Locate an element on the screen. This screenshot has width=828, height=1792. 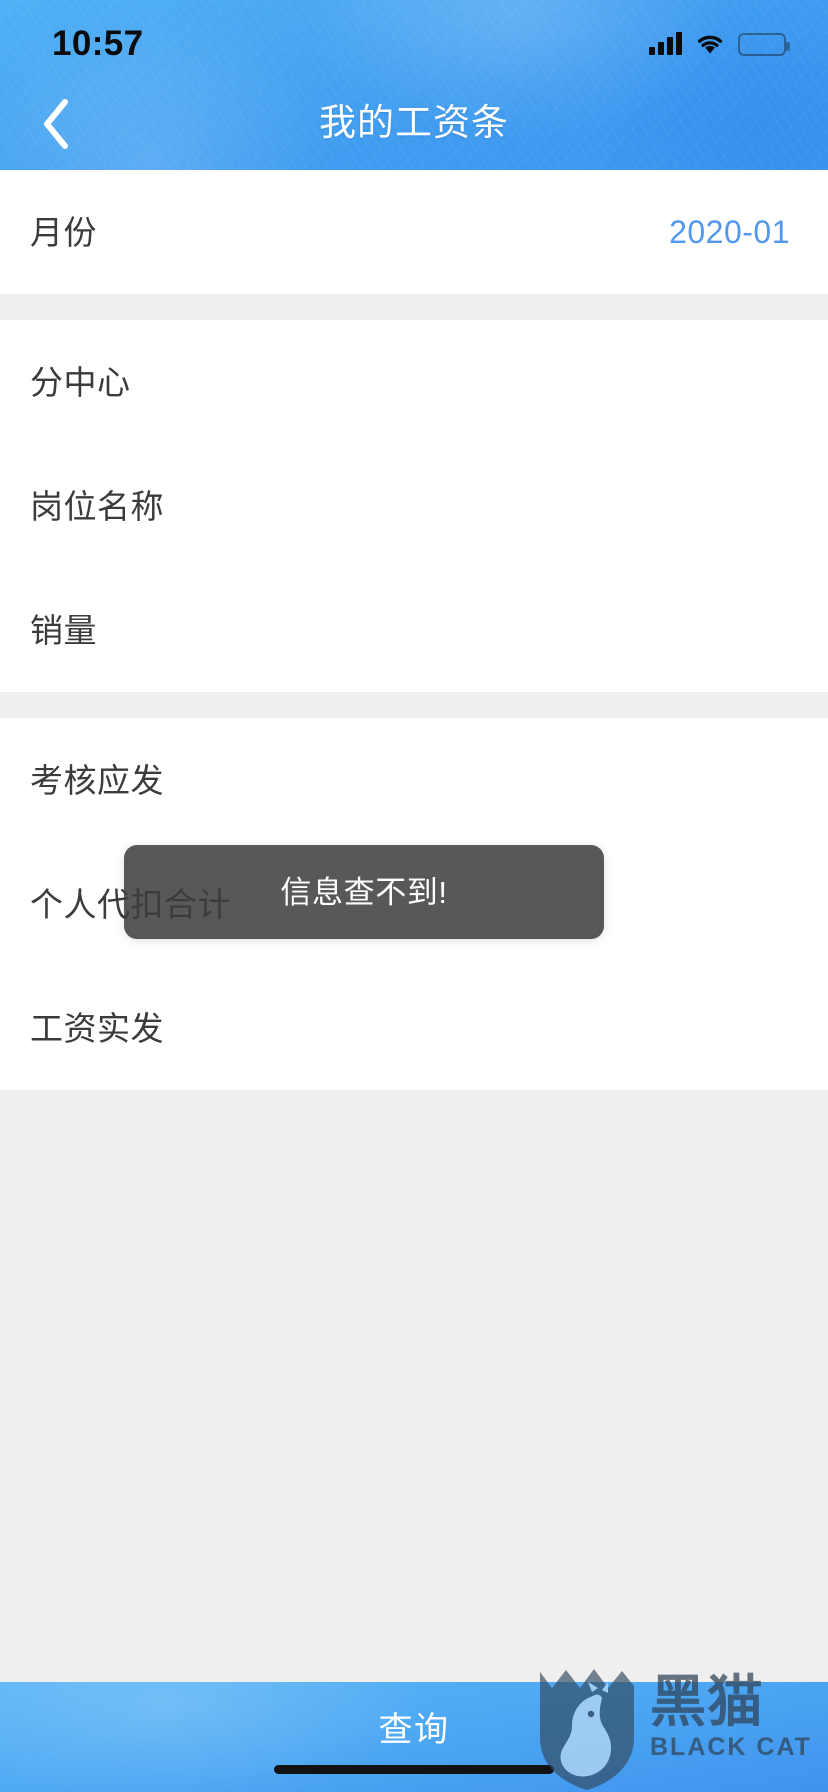
row-label: 月份 is located at coordinates (63, 232).